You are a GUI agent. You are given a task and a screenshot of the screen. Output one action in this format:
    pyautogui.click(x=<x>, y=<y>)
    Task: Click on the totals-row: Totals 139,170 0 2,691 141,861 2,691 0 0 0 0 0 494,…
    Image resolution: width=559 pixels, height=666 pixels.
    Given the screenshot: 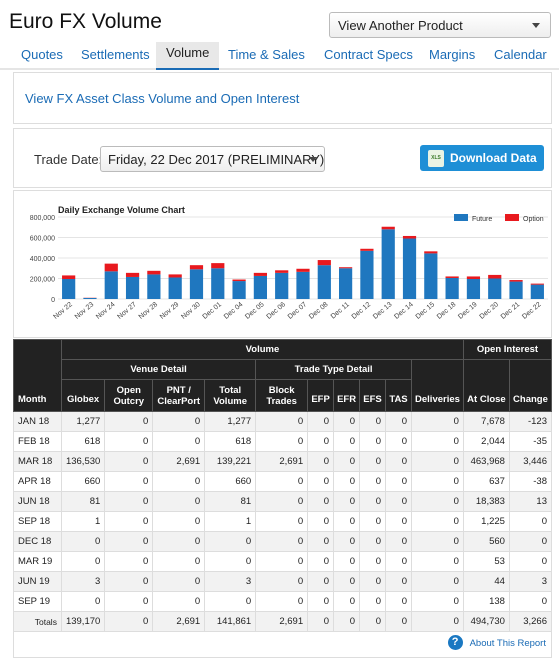 What is the action you would take?
    pyautogui.click(x=283, y=621)
    